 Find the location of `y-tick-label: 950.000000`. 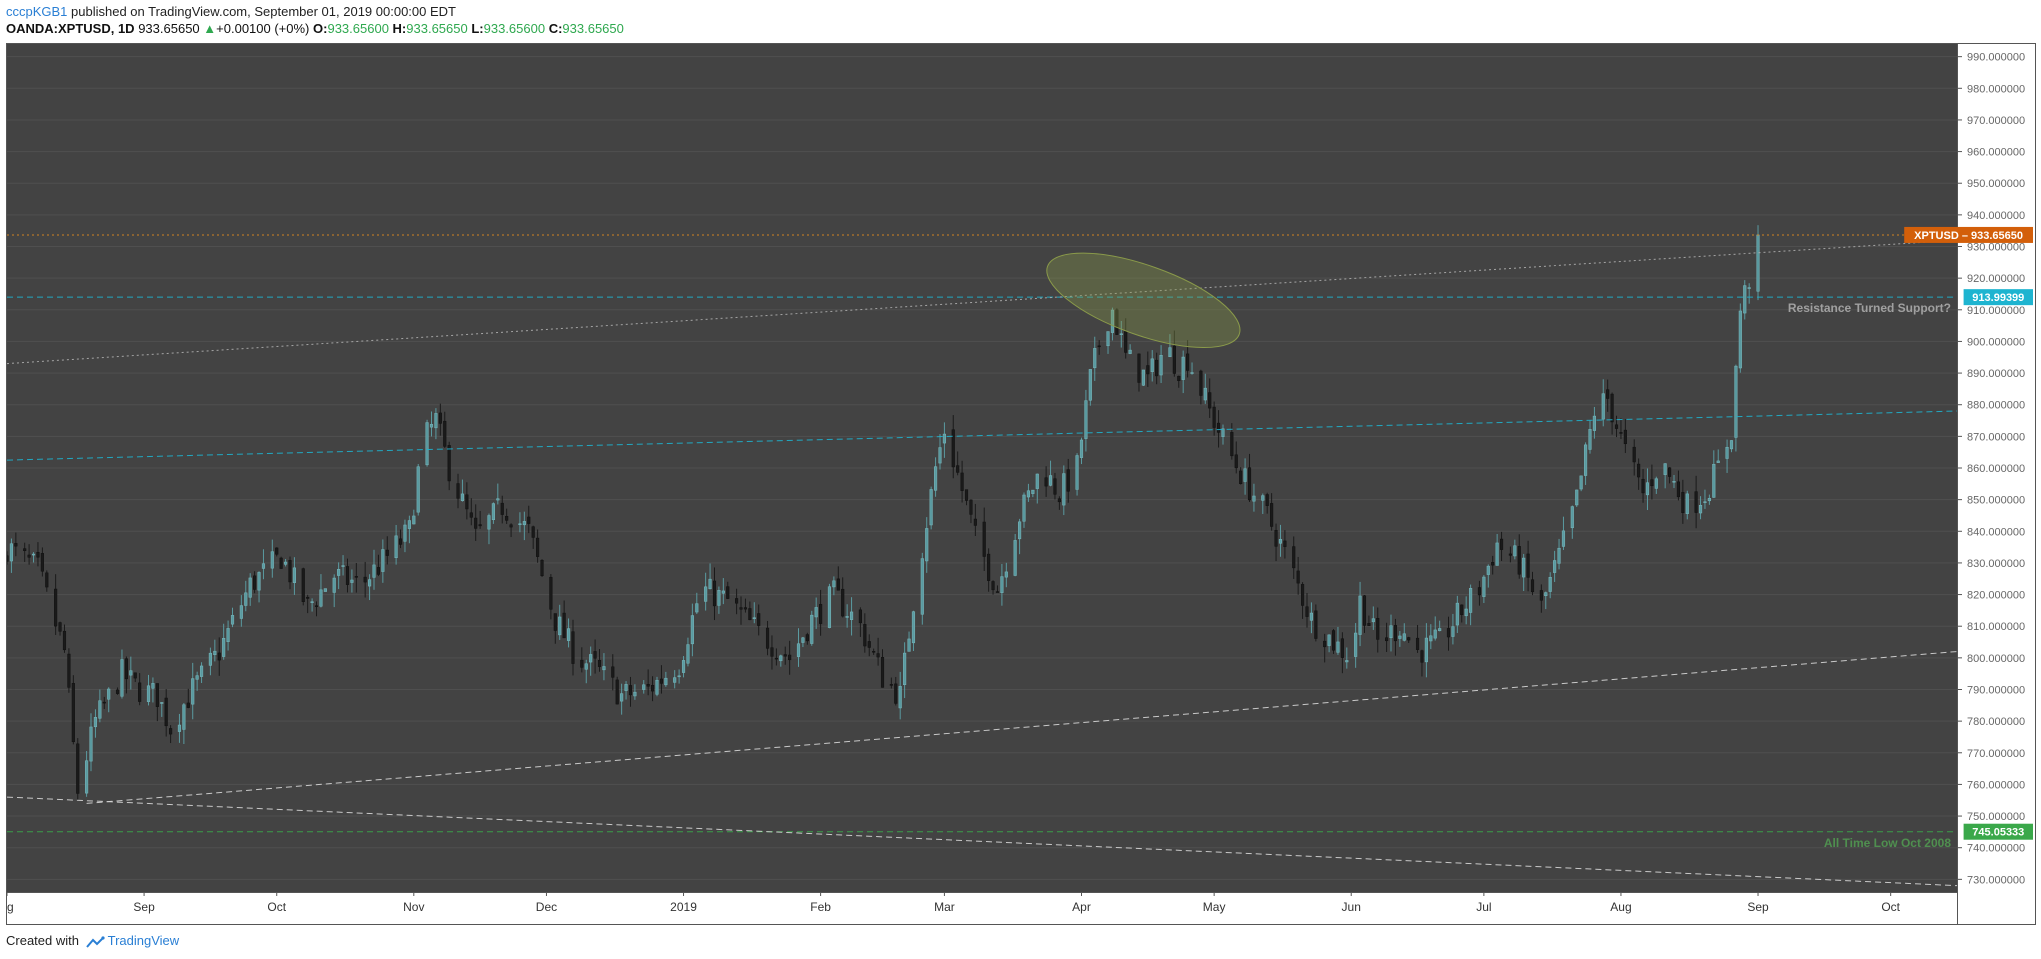

y-tick-label: 950.000000 is located at coordinates (1996, 184).